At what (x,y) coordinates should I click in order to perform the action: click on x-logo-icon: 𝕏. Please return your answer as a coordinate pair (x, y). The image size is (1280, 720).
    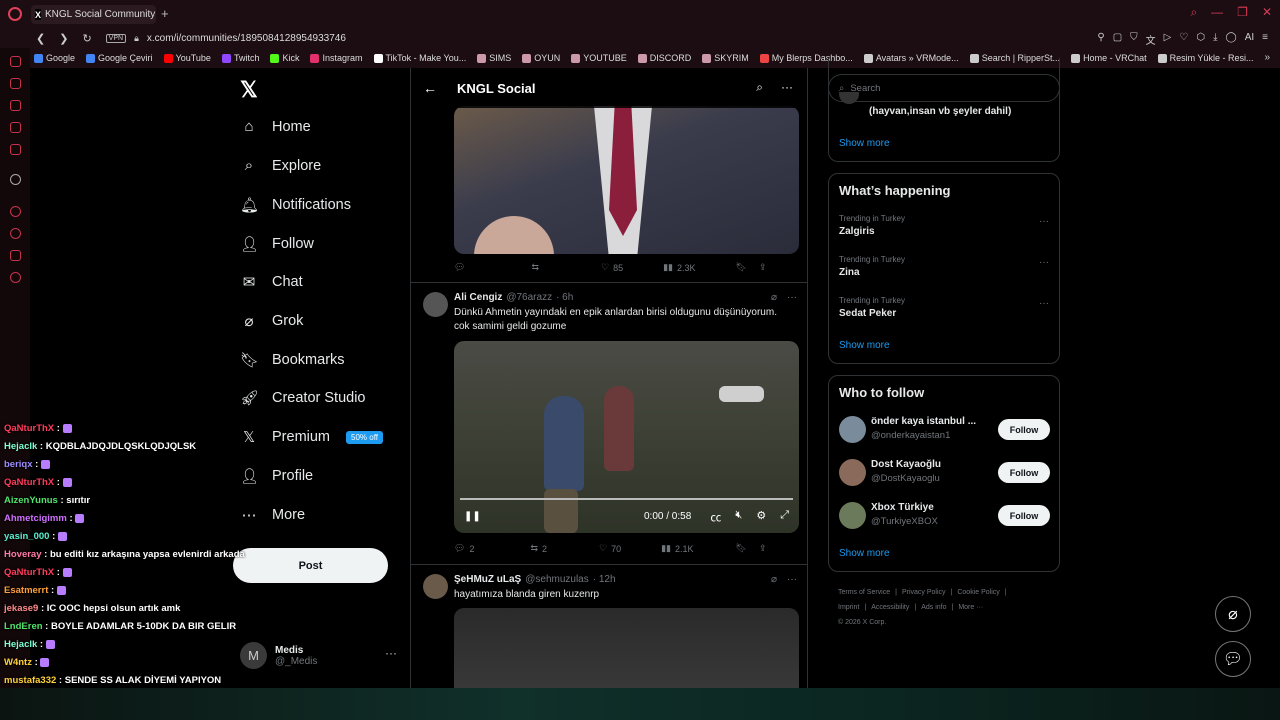
    Looking at the image, I should click on (249, 90).